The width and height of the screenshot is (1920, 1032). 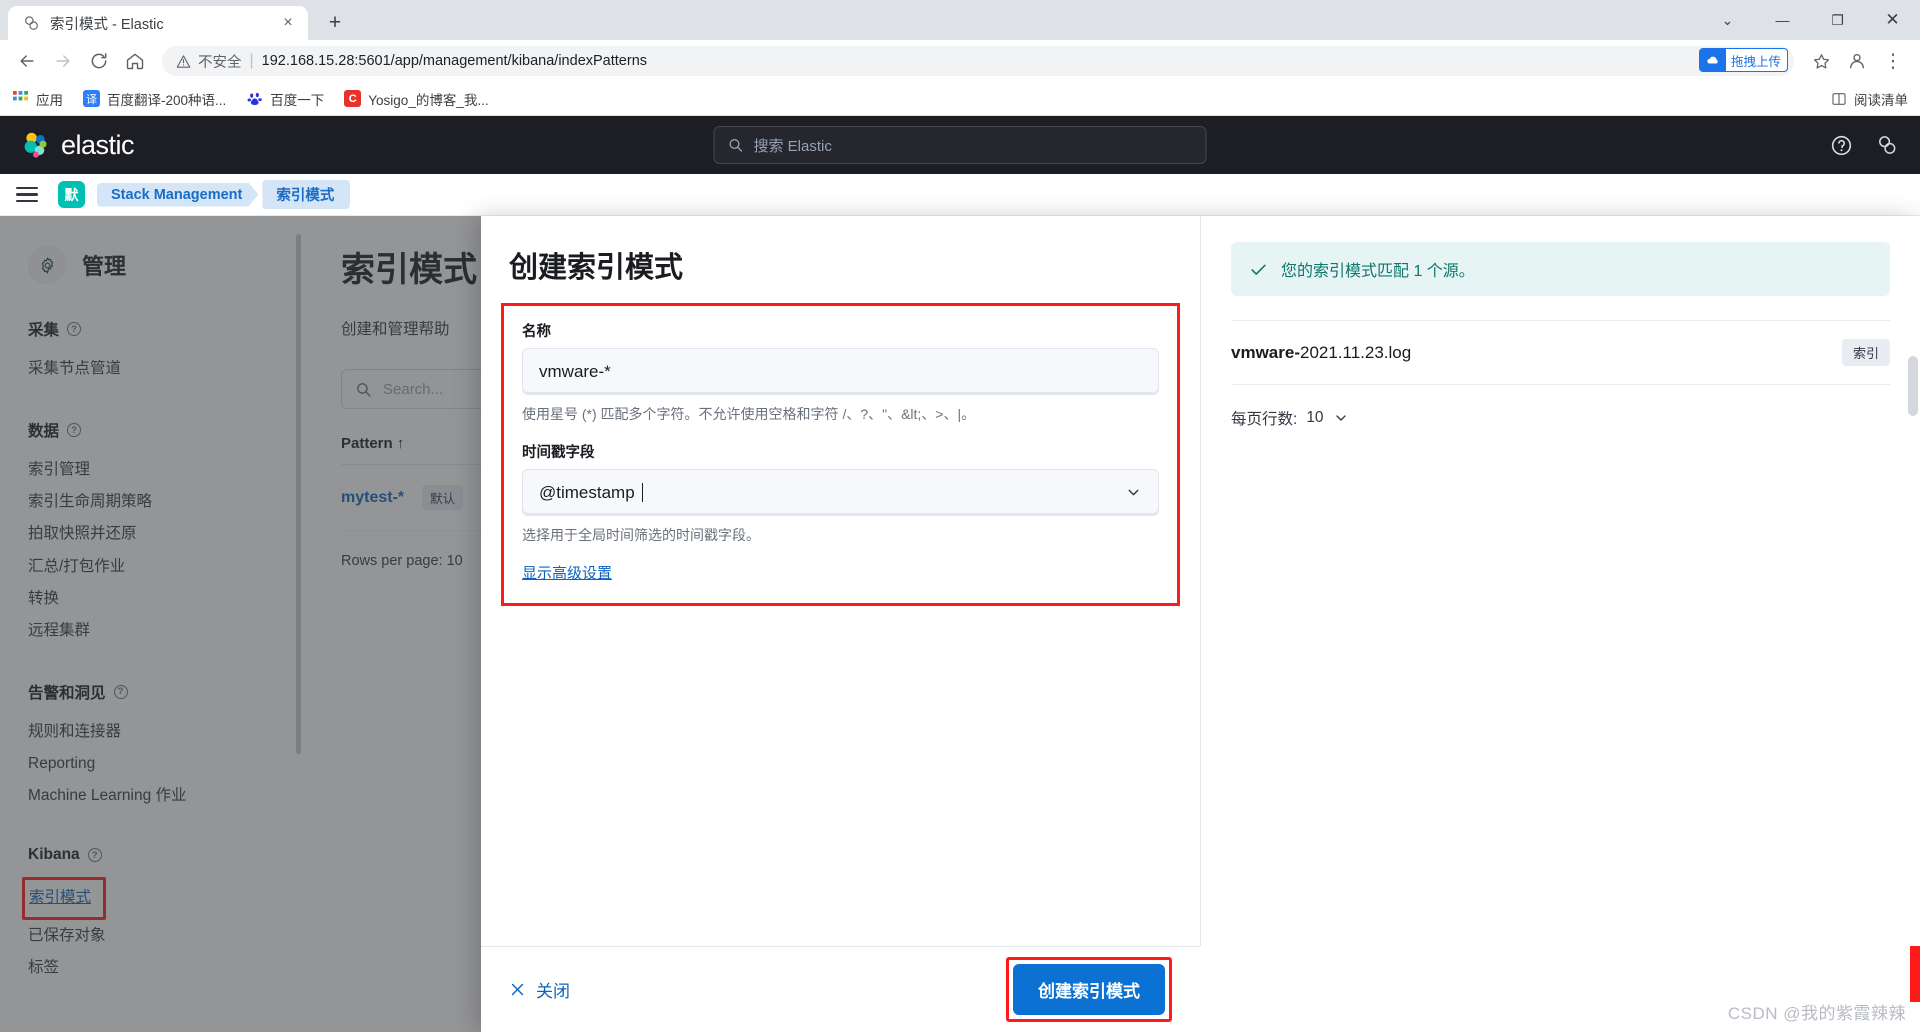 I want to click on elastic-brand-text: elastic, so click(x=98, y=144).